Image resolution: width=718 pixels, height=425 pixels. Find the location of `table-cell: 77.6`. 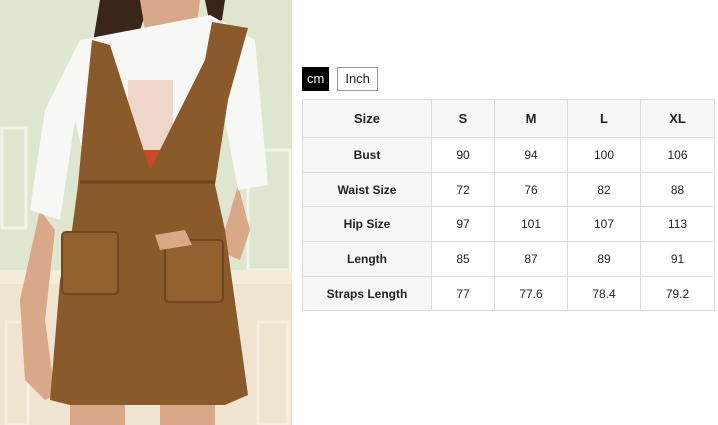

table-cell: 77.6 is located at coordinates (531, 293).